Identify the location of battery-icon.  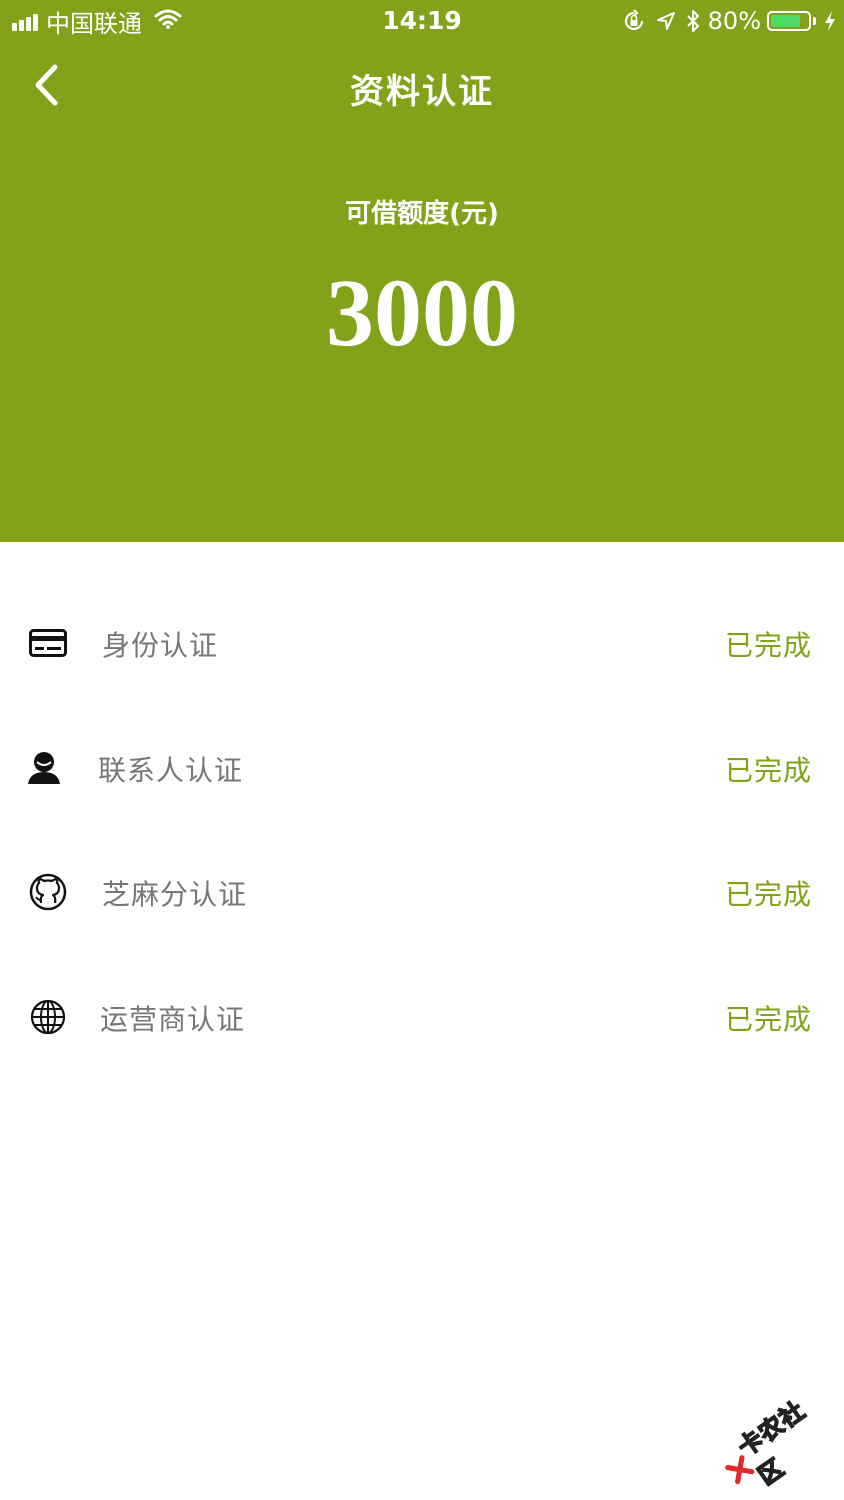
(789, 21).